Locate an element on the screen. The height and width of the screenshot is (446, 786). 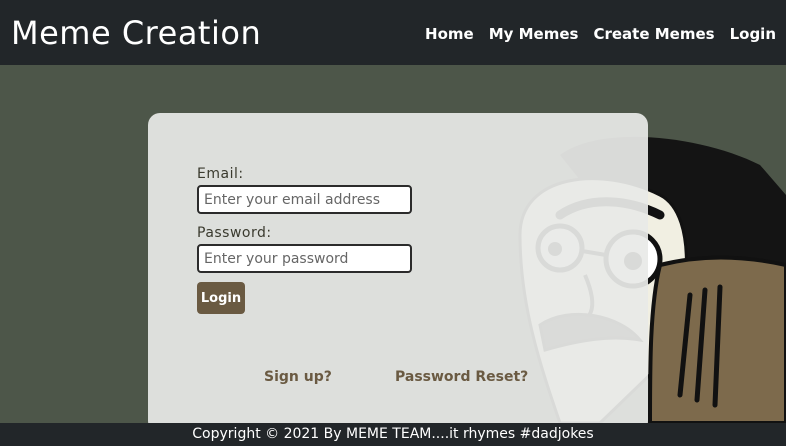
password-group: Password: is located at coordinates (327, 249).